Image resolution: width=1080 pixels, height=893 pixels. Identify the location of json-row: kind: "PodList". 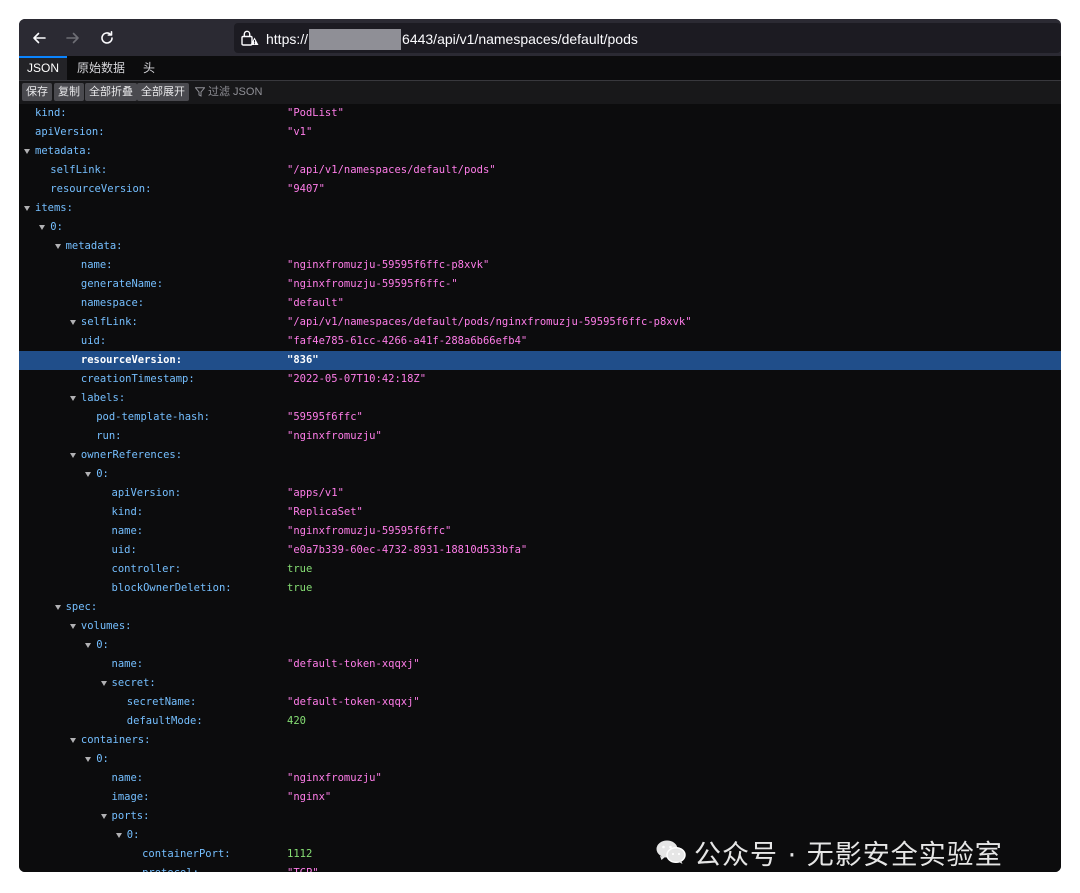
(540, 113).